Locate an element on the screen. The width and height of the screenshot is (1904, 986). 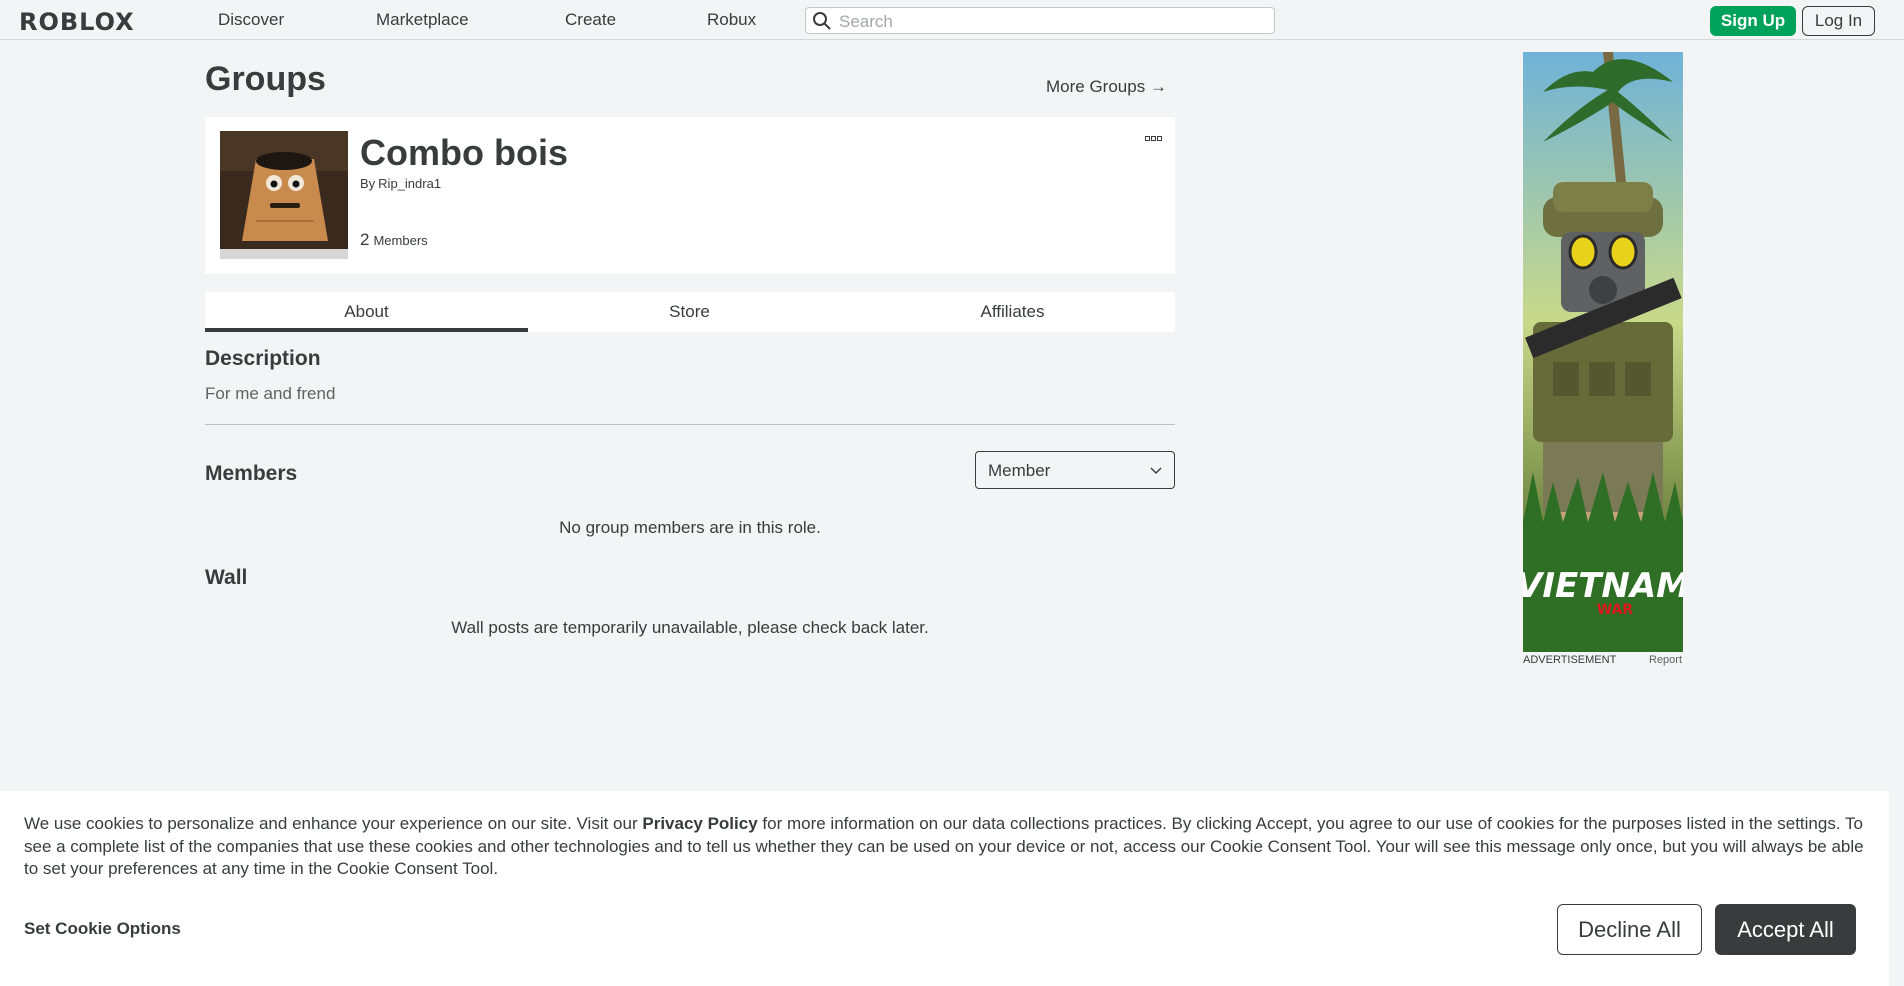
member-count: 2 Members is located at coordinates (394, 240).